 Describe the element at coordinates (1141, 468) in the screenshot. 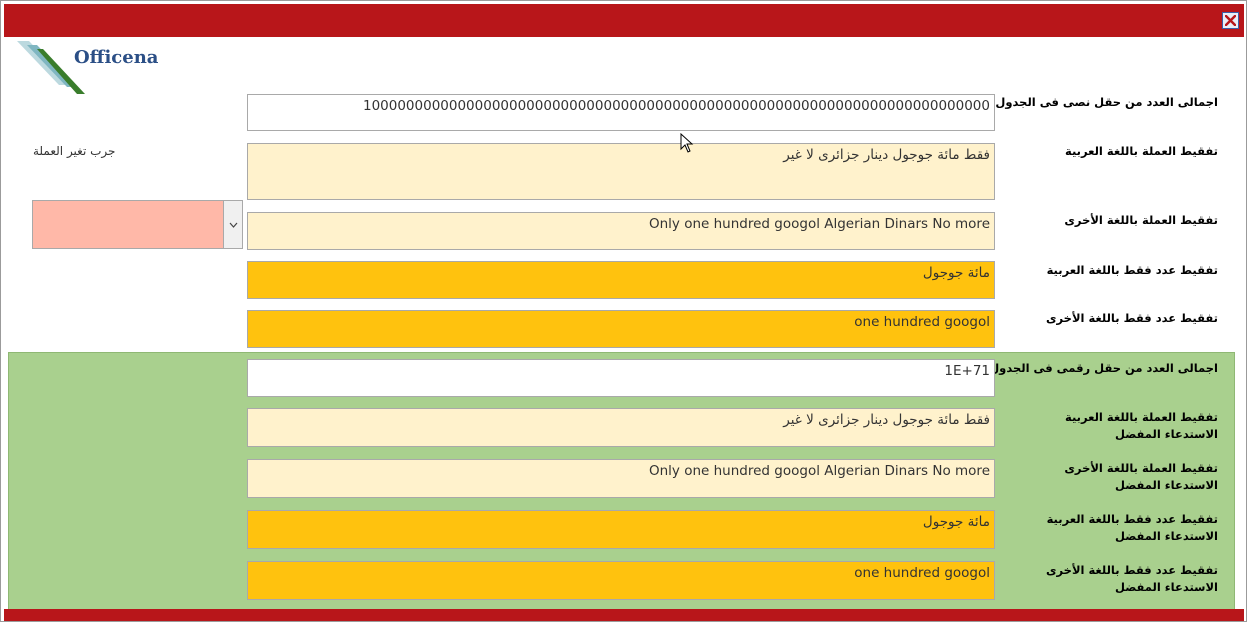

I see `pref-currency-other-title: تفقيط العملة باللغة الأخرى` at that location.